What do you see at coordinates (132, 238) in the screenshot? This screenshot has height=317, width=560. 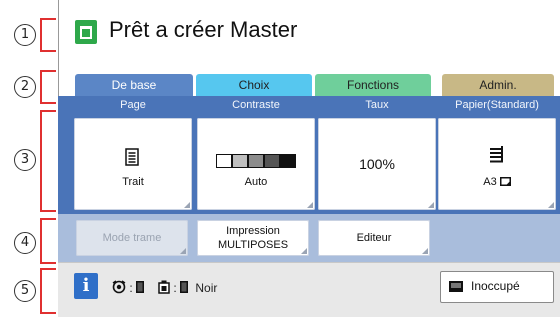 I see `mode-trame-button: Mode trame` at bounding box center [132, 238].